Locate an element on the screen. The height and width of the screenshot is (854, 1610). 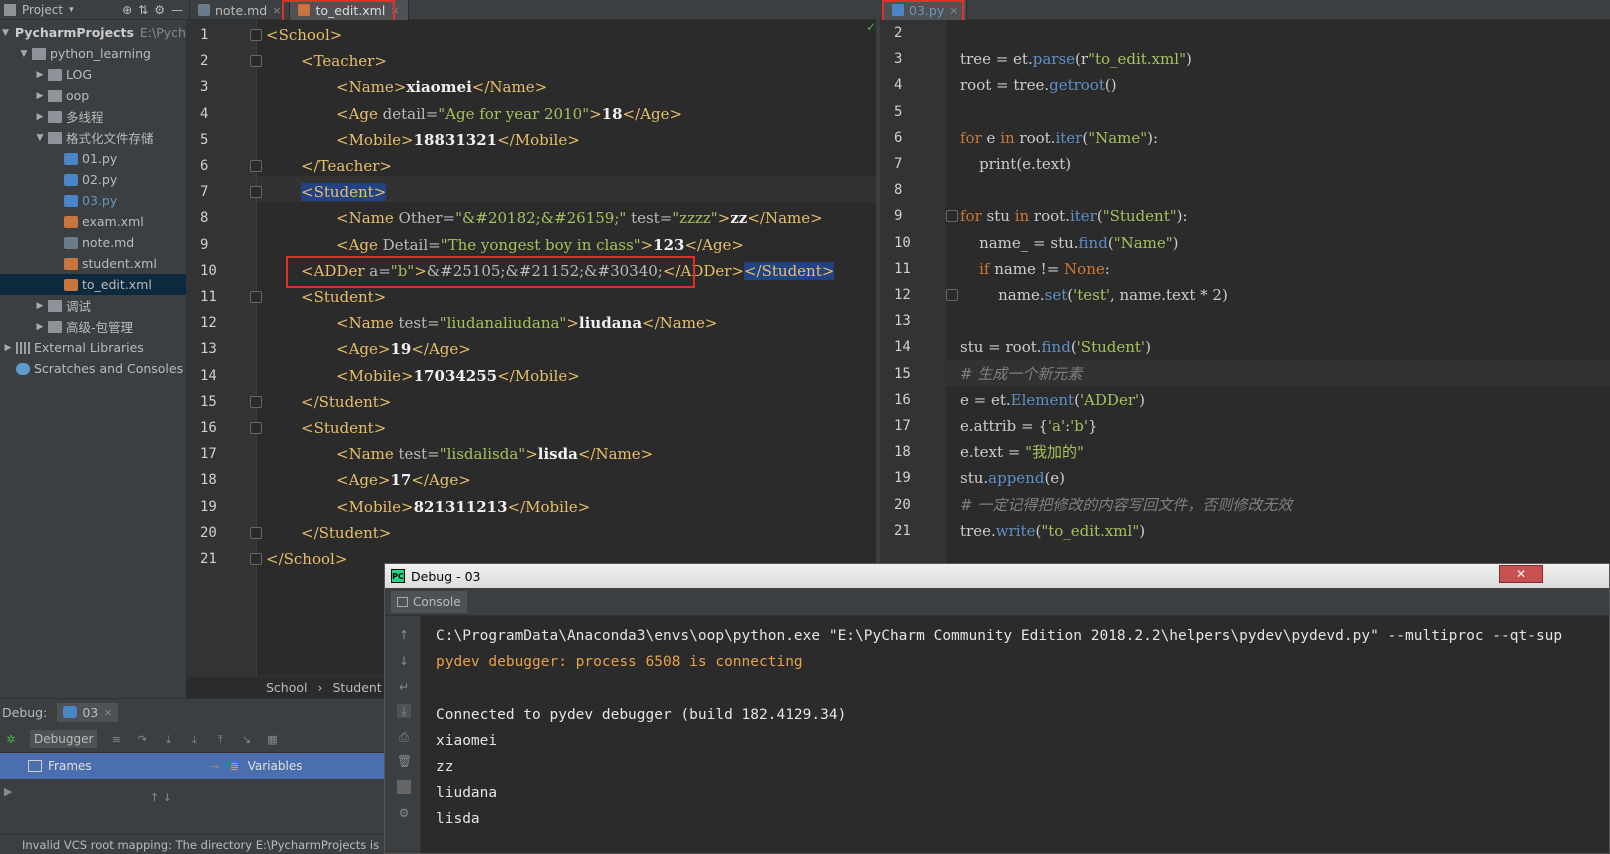
tree-item: to_edit.xml is located at coordinates (94, 284).